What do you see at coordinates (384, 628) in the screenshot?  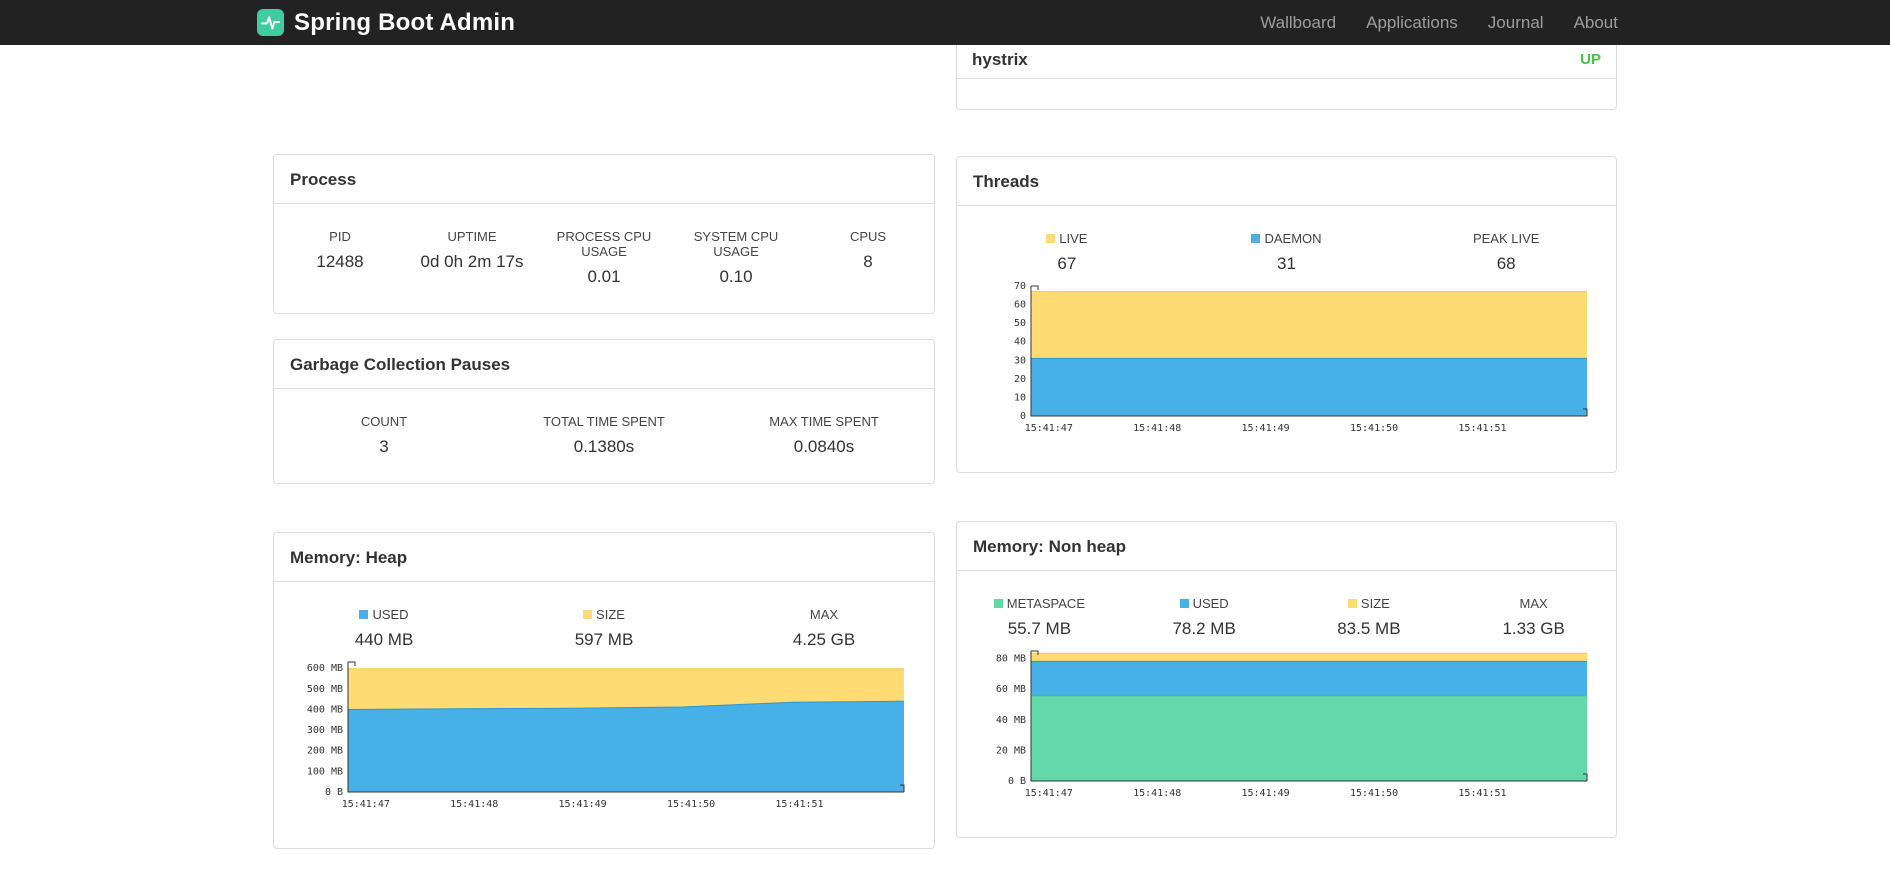 I see `legend-heap-used: USED 440 MB` at bounding box center [384, 628].